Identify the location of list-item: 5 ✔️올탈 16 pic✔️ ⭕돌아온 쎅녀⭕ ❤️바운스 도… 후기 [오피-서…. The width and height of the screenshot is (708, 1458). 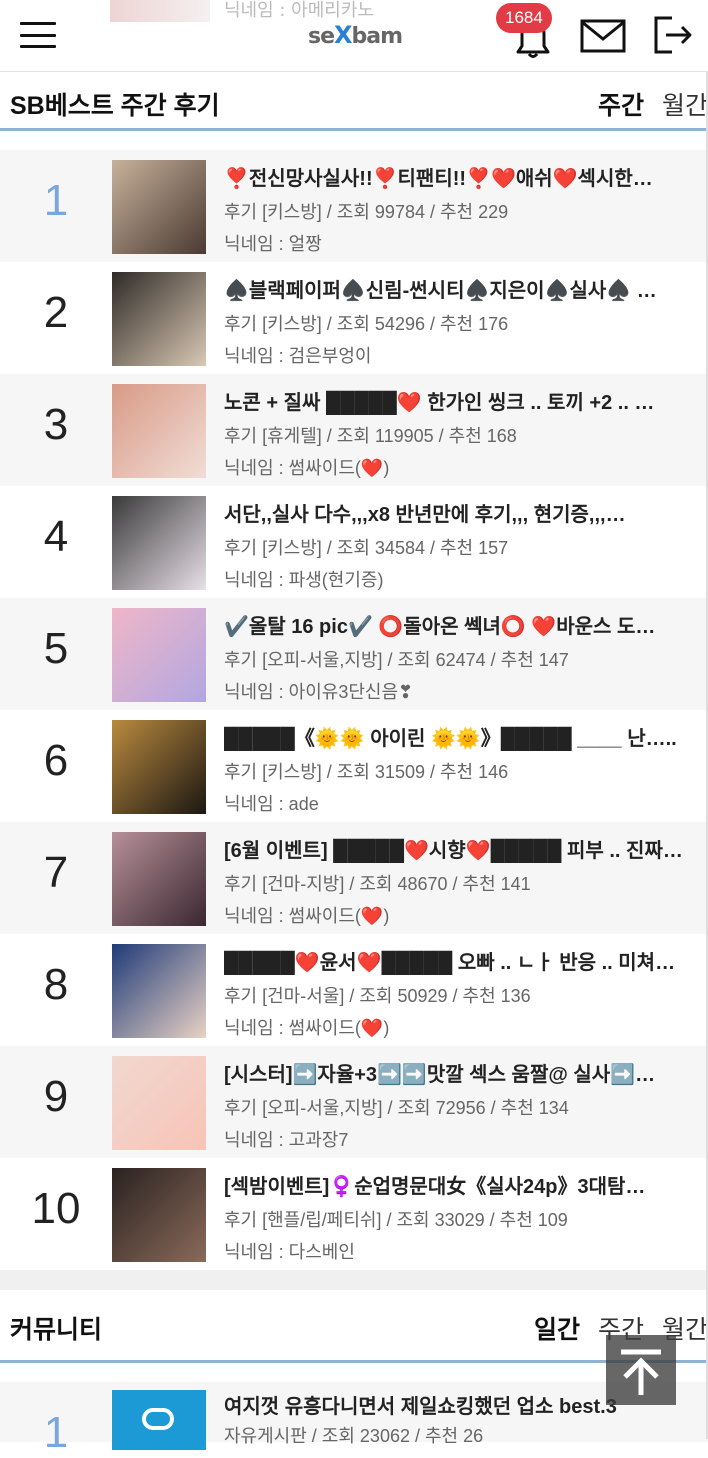
(354, 654).